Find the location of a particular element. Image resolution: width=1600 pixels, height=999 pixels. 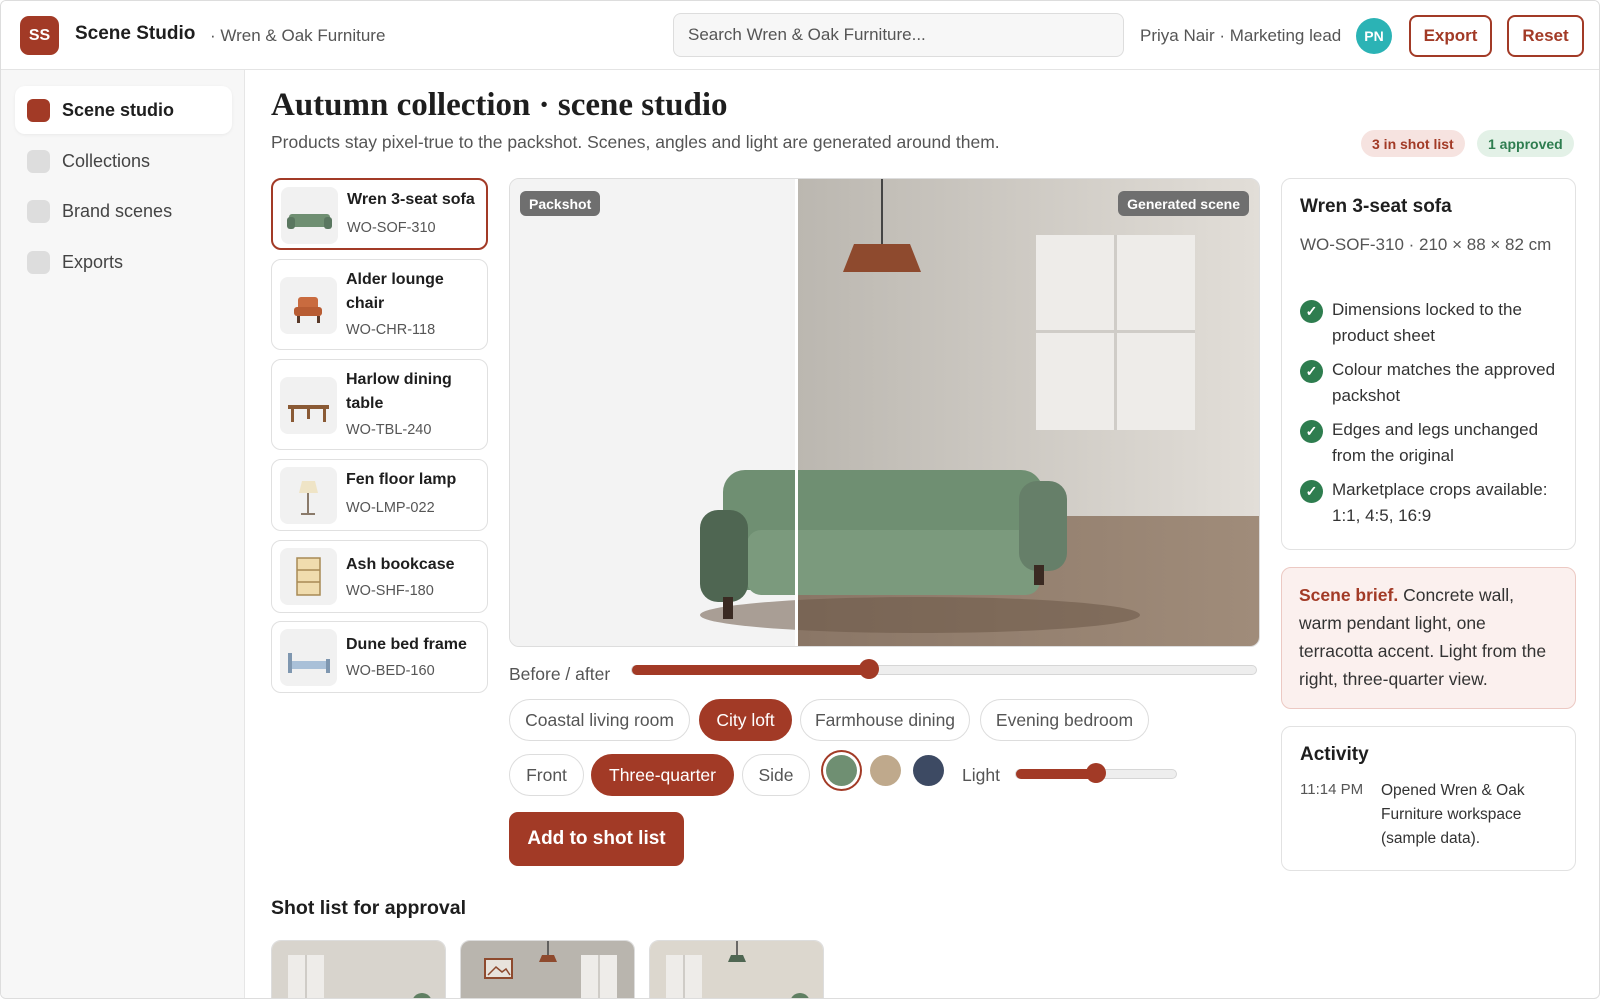

product-name: Wren 3-seat sofa is located at coordinates (411, 199).